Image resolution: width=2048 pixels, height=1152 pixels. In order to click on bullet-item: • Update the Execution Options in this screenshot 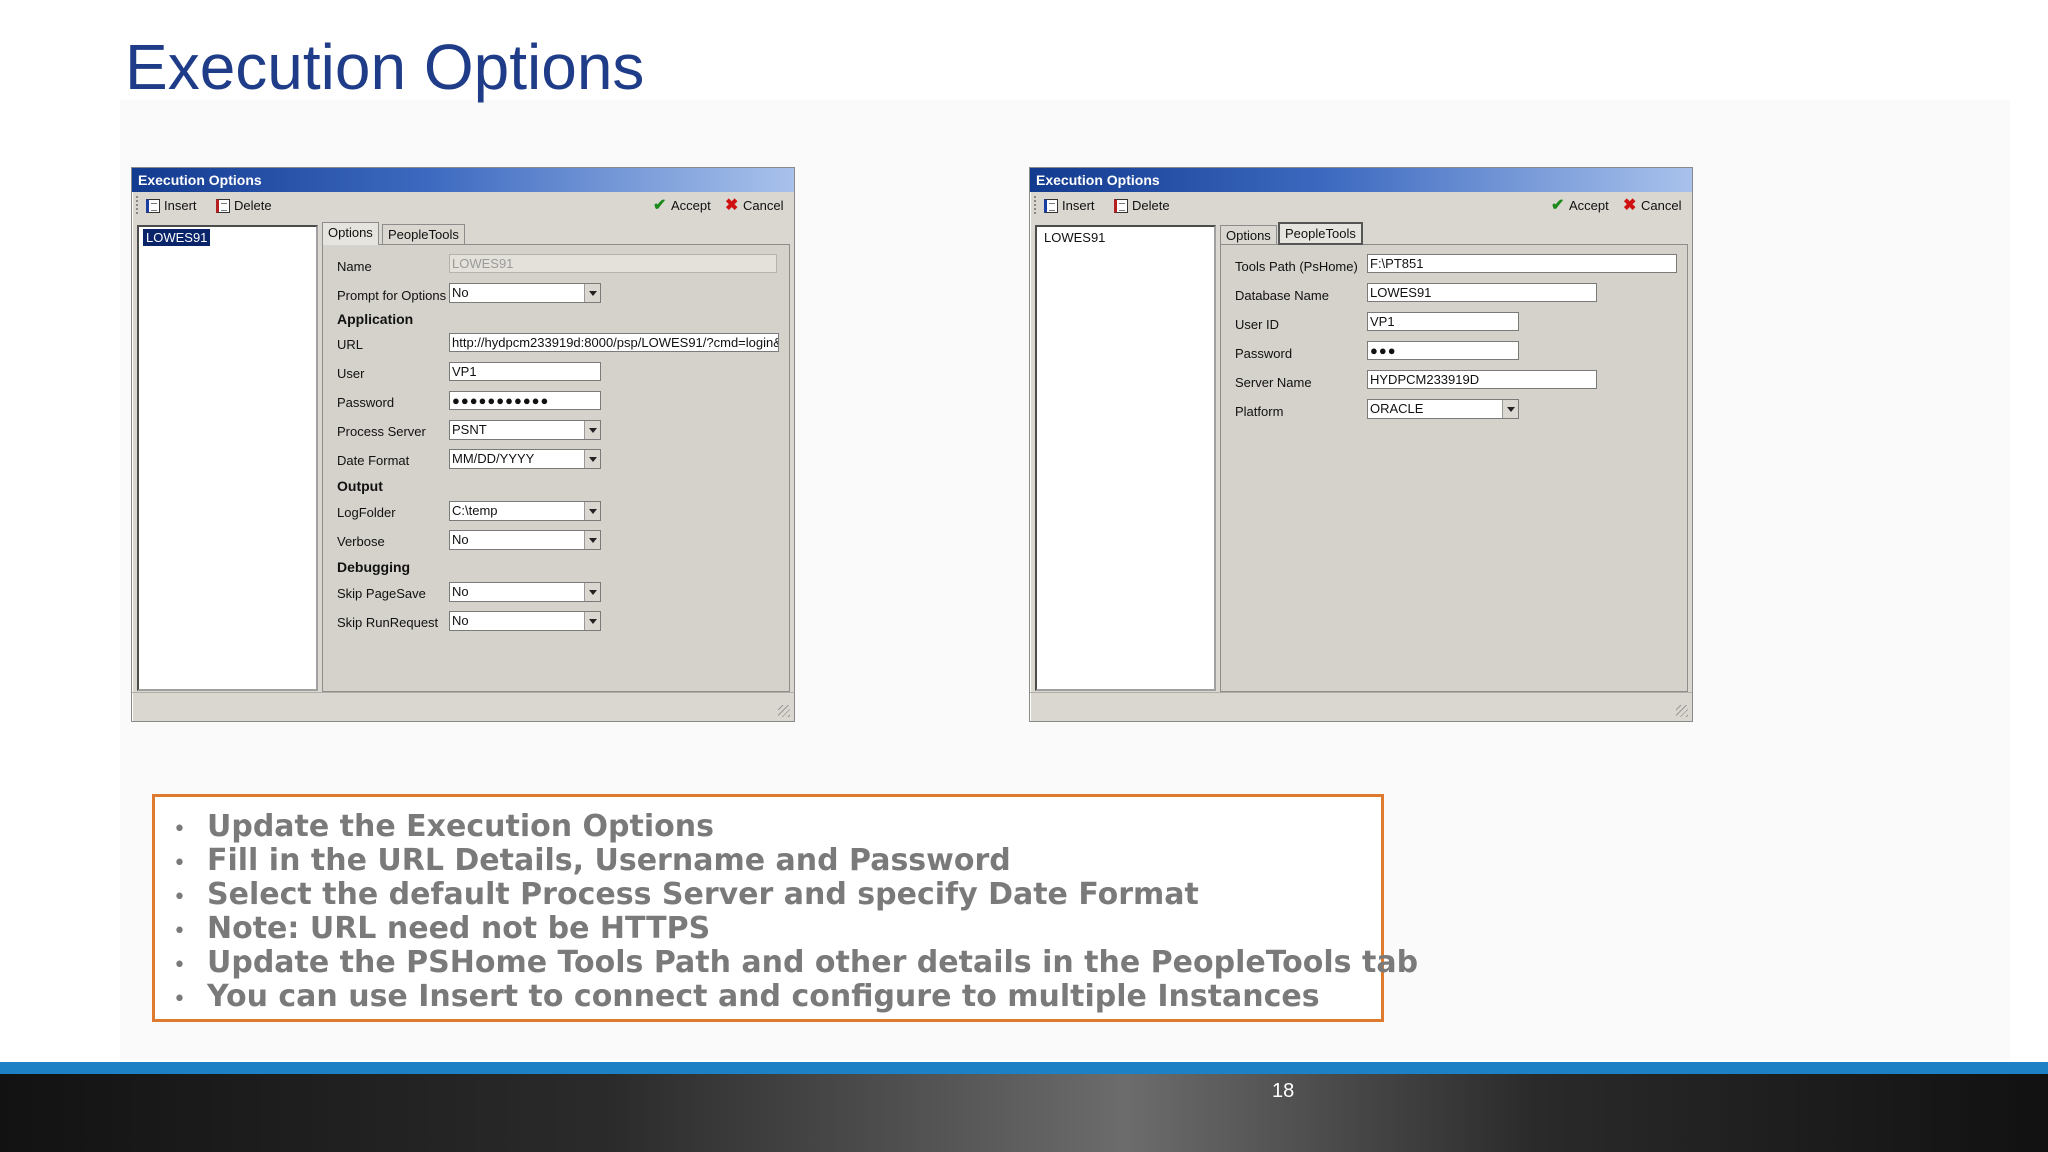, I will do `click(443, 826)`.